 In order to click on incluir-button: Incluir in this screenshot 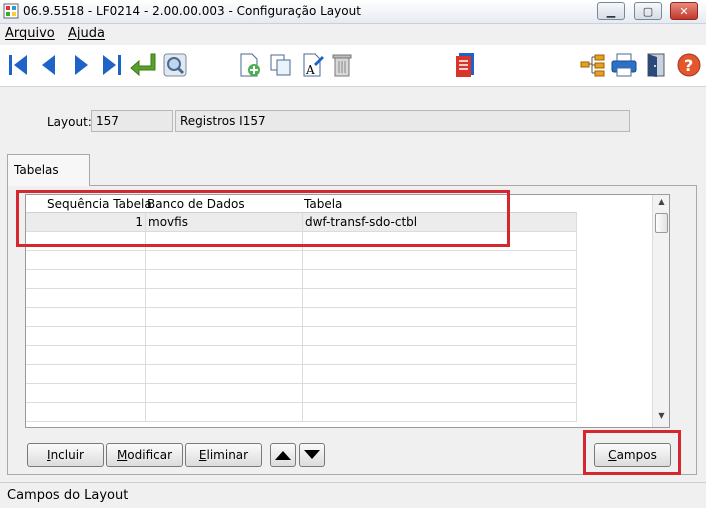, I will do `click(65, 455)`.